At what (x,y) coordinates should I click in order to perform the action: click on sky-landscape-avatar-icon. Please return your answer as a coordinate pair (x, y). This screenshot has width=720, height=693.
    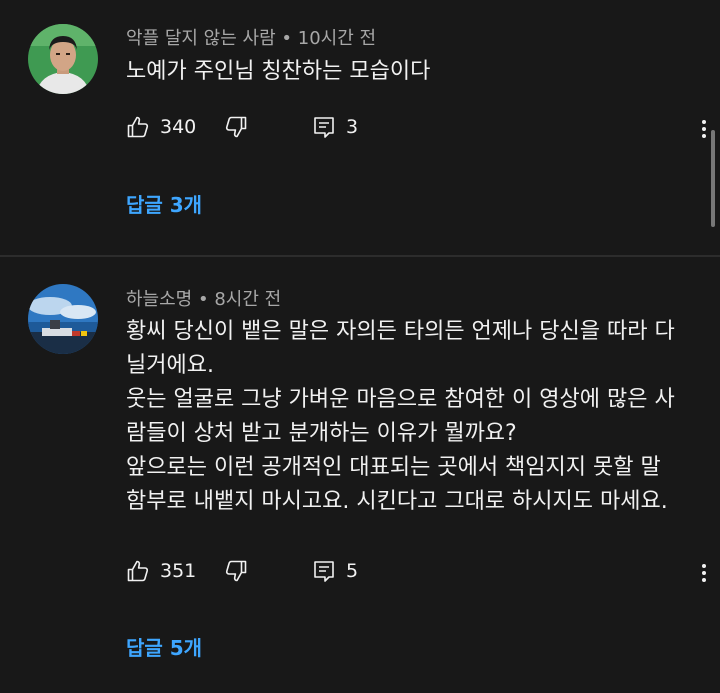
    Looking at the image, I should click on (63, 319).